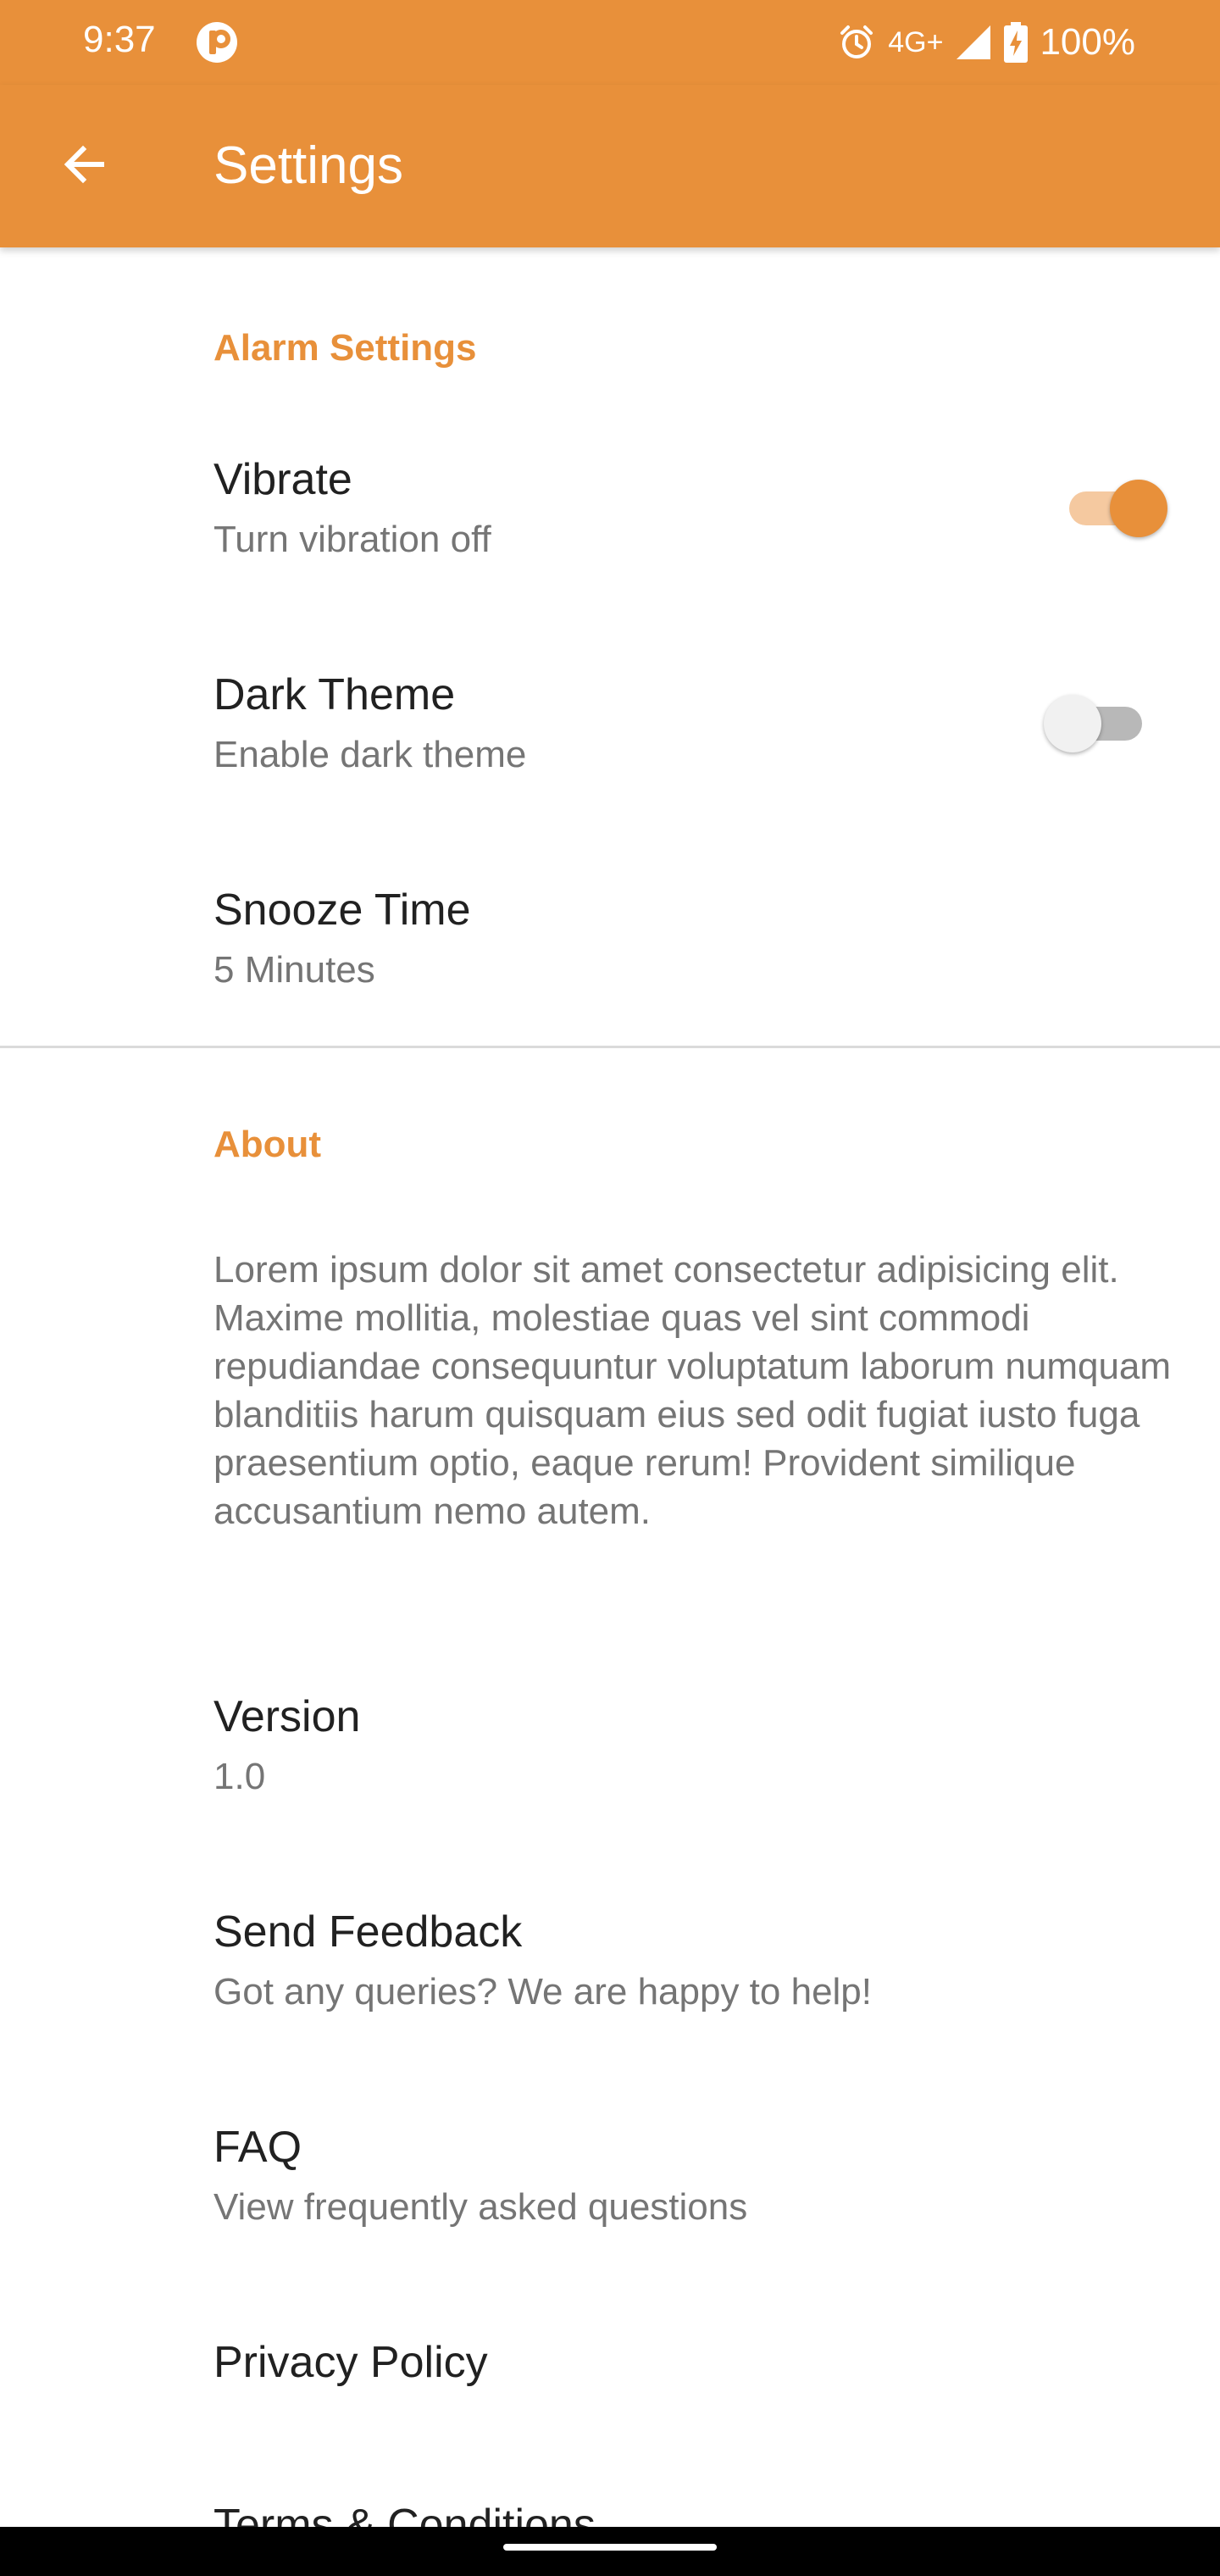 The height and width of the screenshot is (2576, 1220). What do you see at coordinates (610, 166) in the screenshot?
I see `app-bar: Settings` at bounding box center [610, 166].